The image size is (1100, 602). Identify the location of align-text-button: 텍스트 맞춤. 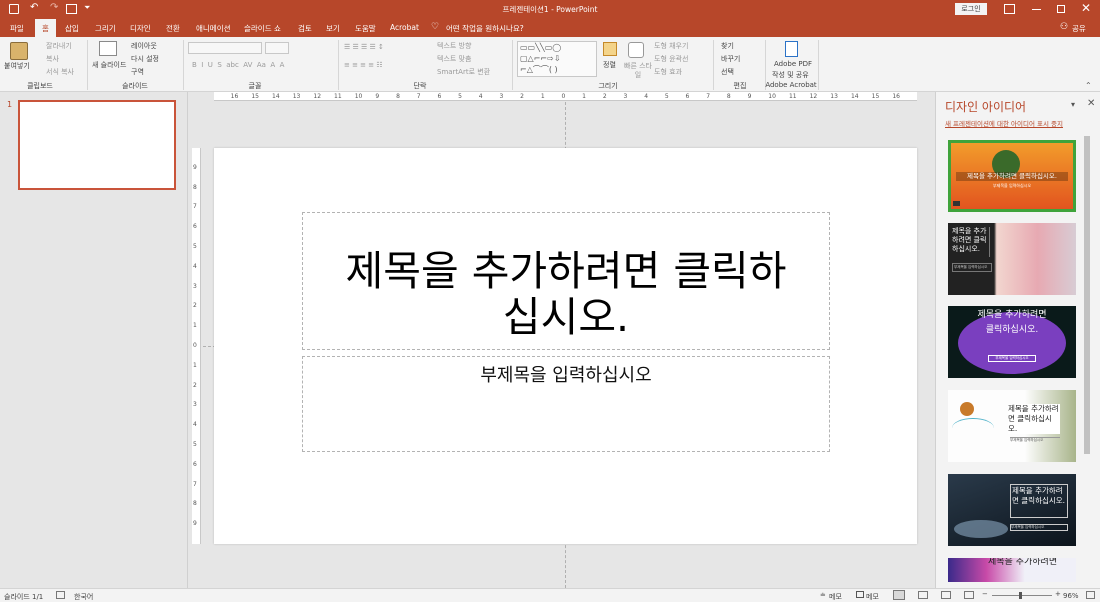
(454, 59).